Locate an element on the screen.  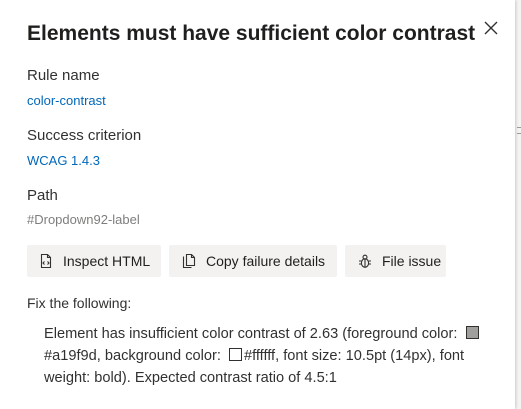
fix-the-following-label: Fix the following: is located at coordinates (79, 303).